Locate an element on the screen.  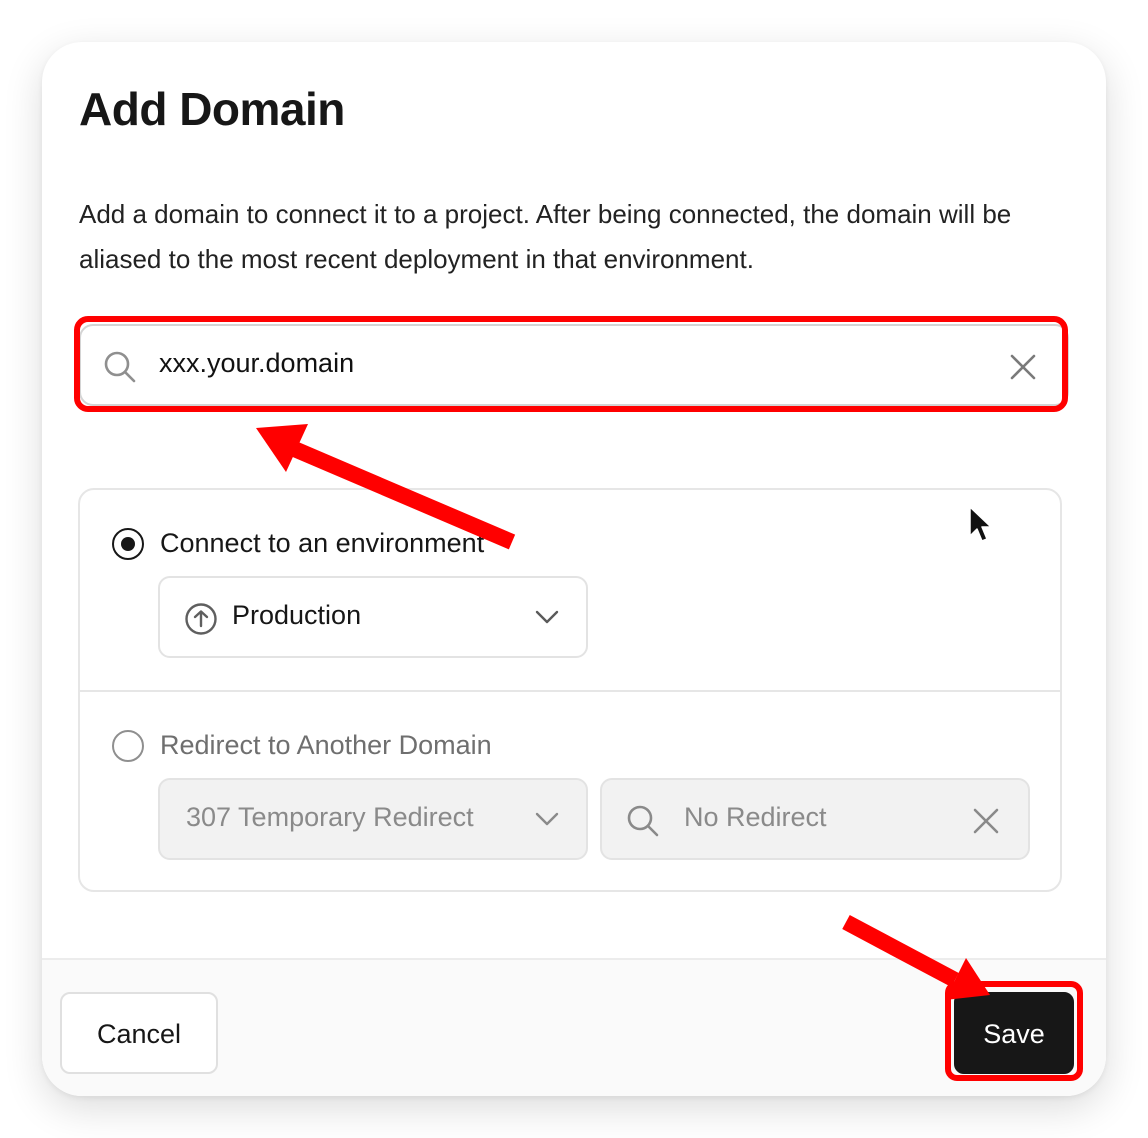
environment-select: Production is located at coordinates (373, 617).